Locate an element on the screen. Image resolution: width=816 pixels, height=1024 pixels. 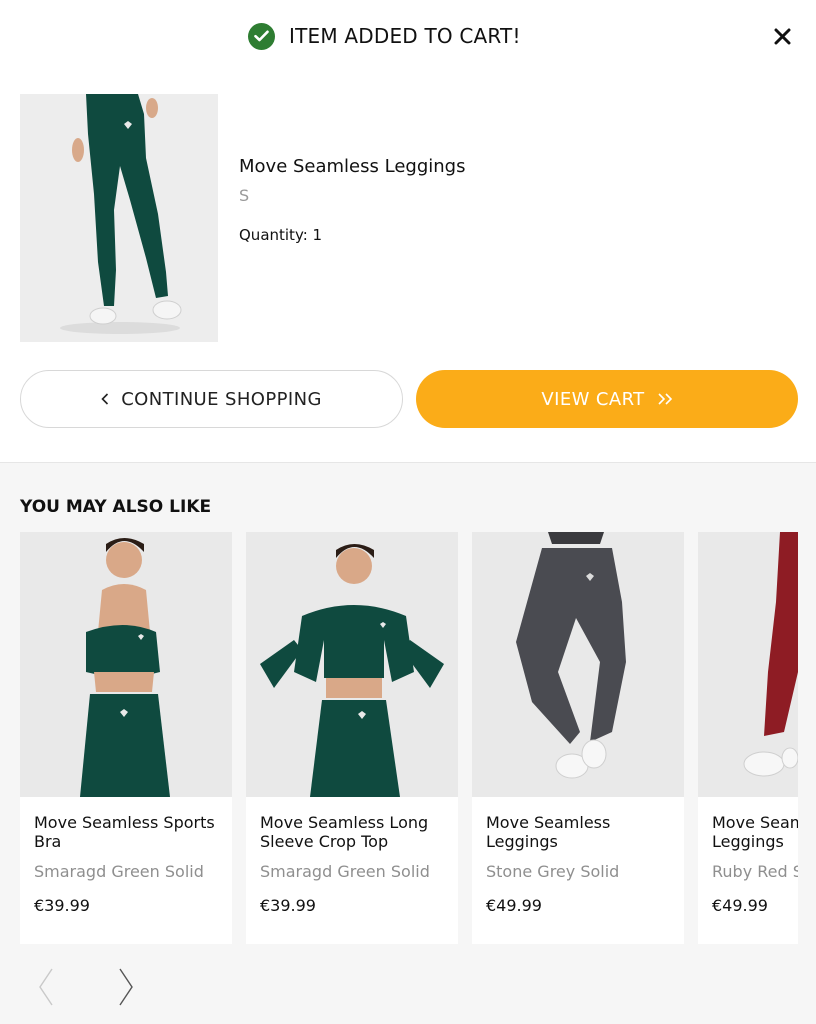
chevron-right-icon is located at coordinates (126, 987).